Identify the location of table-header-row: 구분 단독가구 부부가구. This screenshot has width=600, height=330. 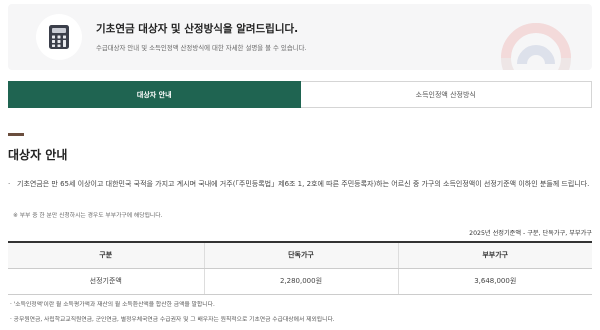
(300, 255).